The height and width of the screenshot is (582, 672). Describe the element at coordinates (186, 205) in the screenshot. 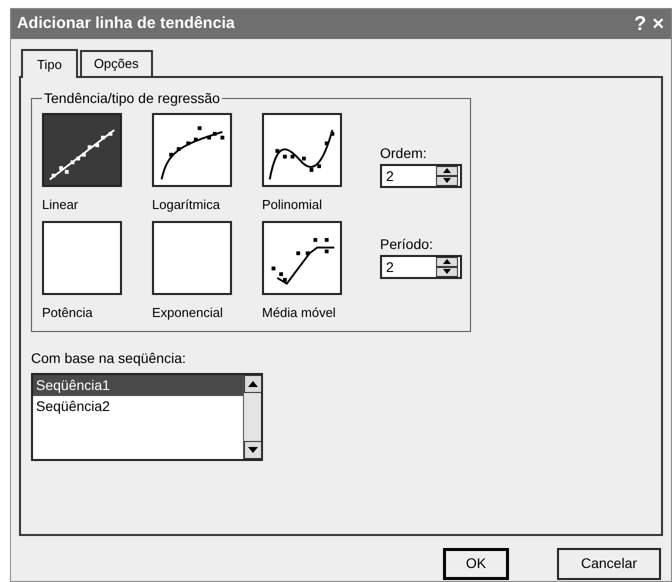

I see `option-label: Logarítmica` at that location.